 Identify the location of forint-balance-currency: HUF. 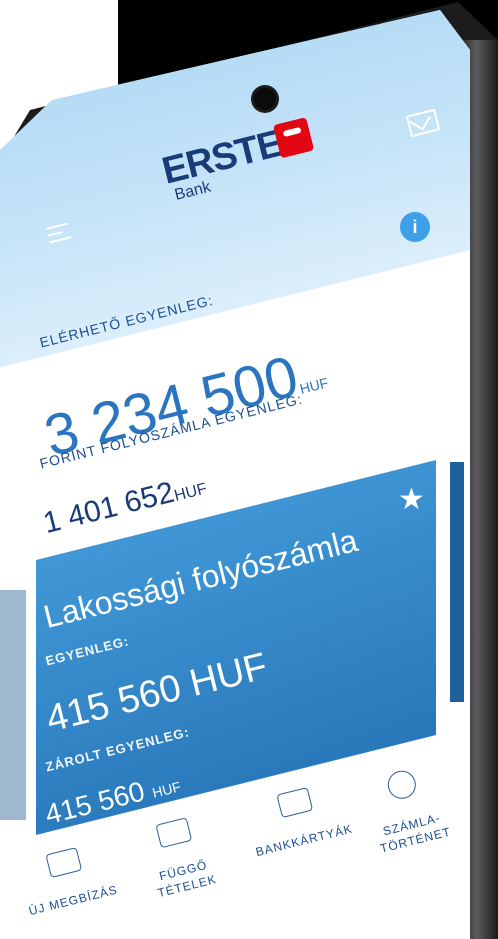
(190, 492).